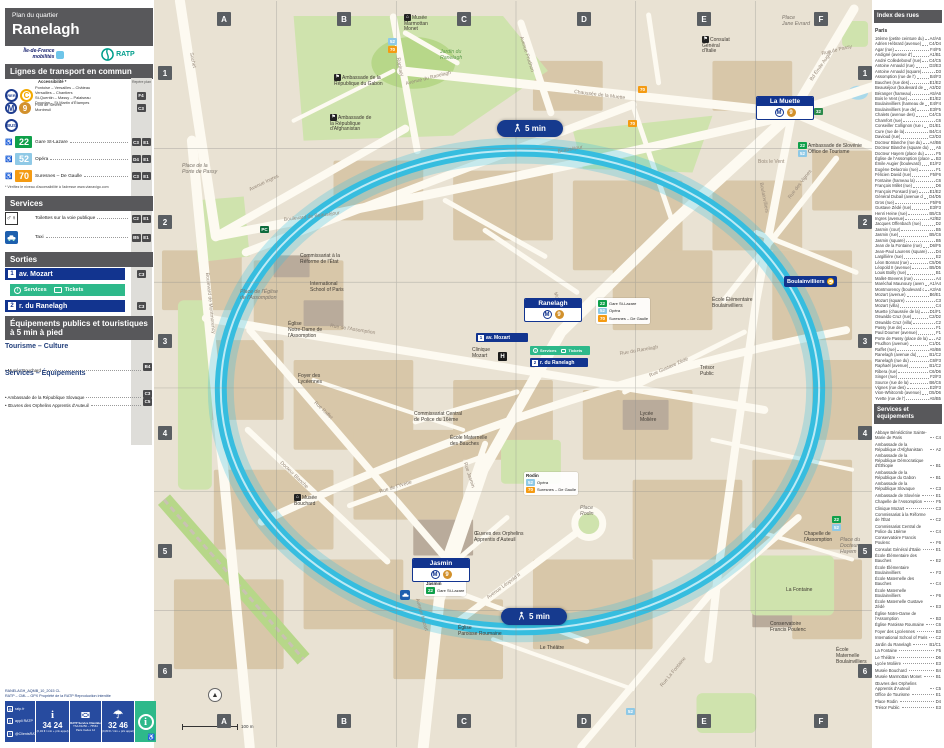  Describe the element at coordinates (908, 676) in the screenshot. I see `service-index-entry: Musée Marmottan Monet B1` at that location.